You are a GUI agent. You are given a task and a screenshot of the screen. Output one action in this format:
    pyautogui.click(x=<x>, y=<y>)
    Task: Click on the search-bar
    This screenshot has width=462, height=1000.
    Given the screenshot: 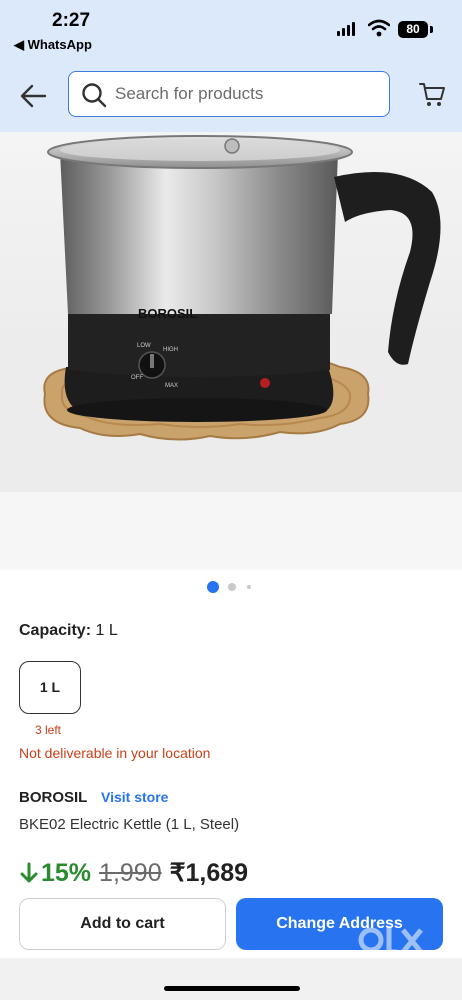 What is the action you would take?
    pyautogui.click(x=229, y=94)
    